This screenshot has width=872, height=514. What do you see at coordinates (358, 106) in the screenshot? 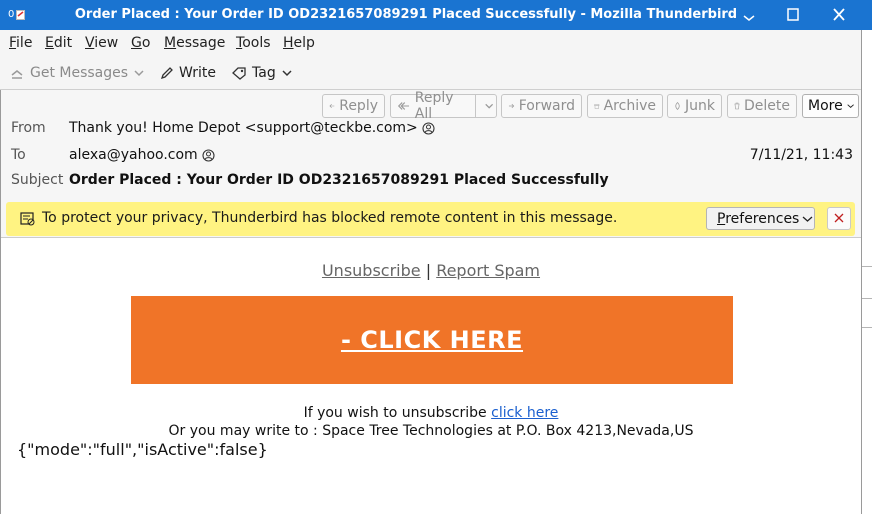
I see `reply-label: Reply` at bounding box center [358, 106].